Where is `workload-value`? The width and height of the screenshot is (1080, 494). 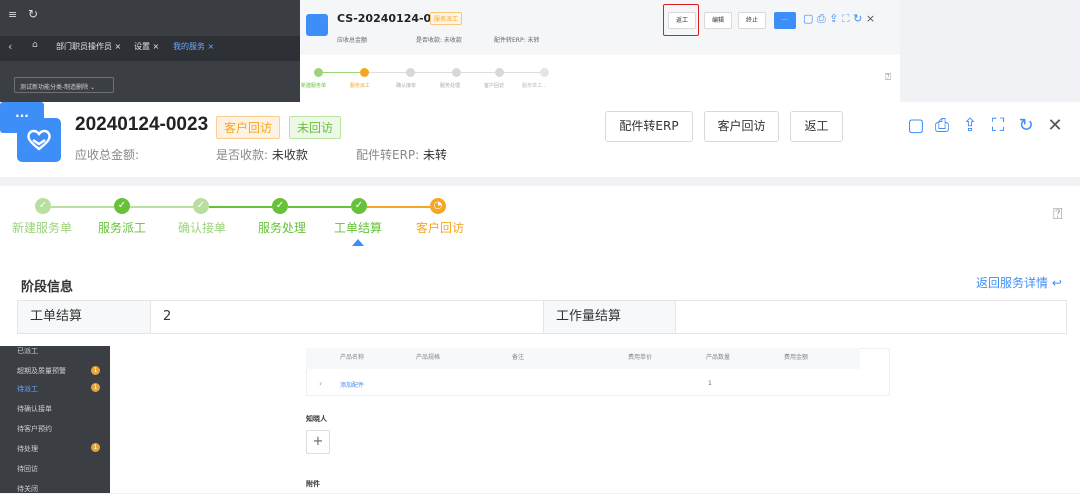
workload-value is located at coordinates (871, 317).